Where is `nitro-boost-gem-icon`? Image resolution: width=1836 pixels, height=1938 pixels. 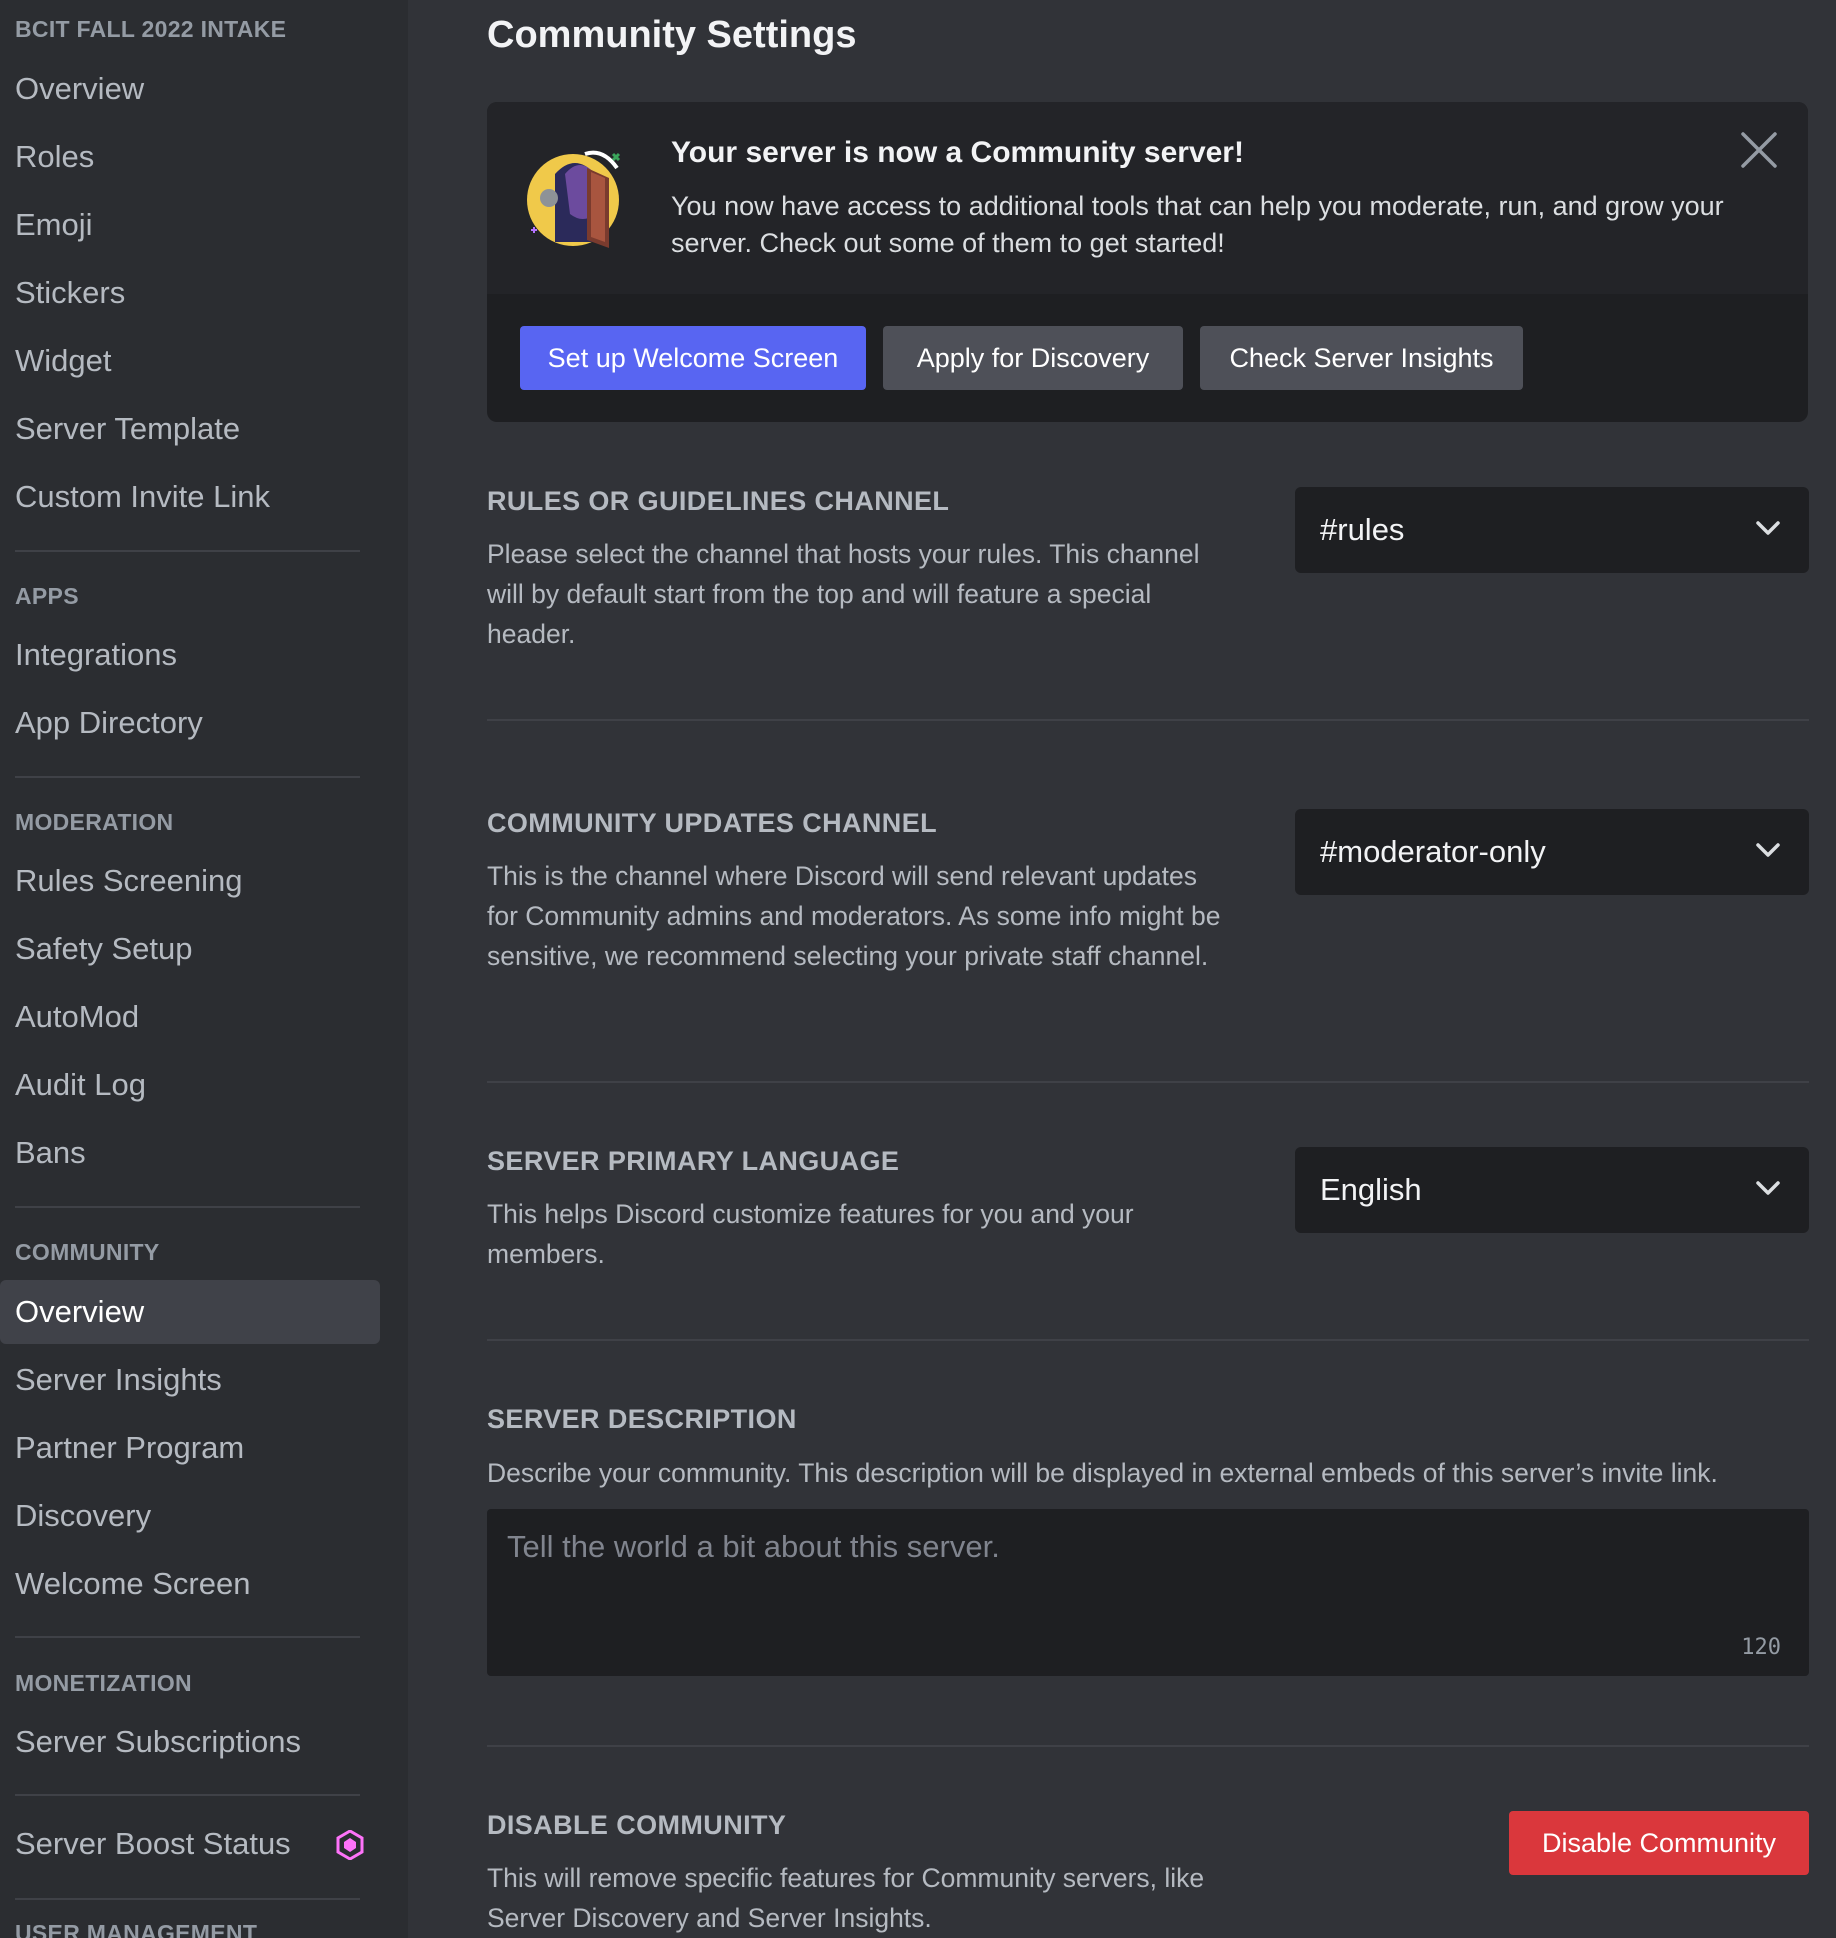 nitro-boost-gem-icon is located at coordinates (350, 1845).